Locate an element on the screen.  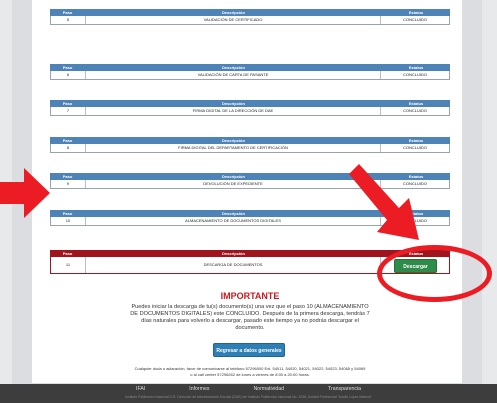
footer-link-ifai: IFAI is located at coordinates (140, 389).